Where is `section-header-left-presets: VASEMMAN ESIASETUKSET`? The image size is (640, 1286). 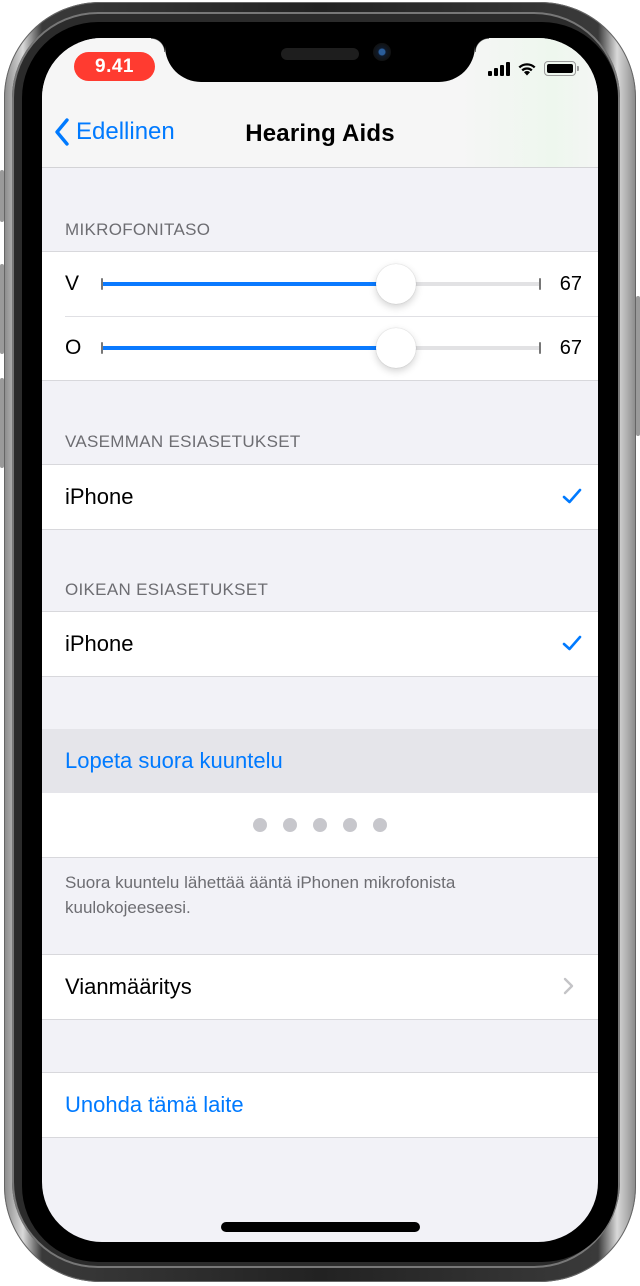
section-header-left-presets: VASEMMAN ESIASETUKSET is located at coordinates (183, 441).